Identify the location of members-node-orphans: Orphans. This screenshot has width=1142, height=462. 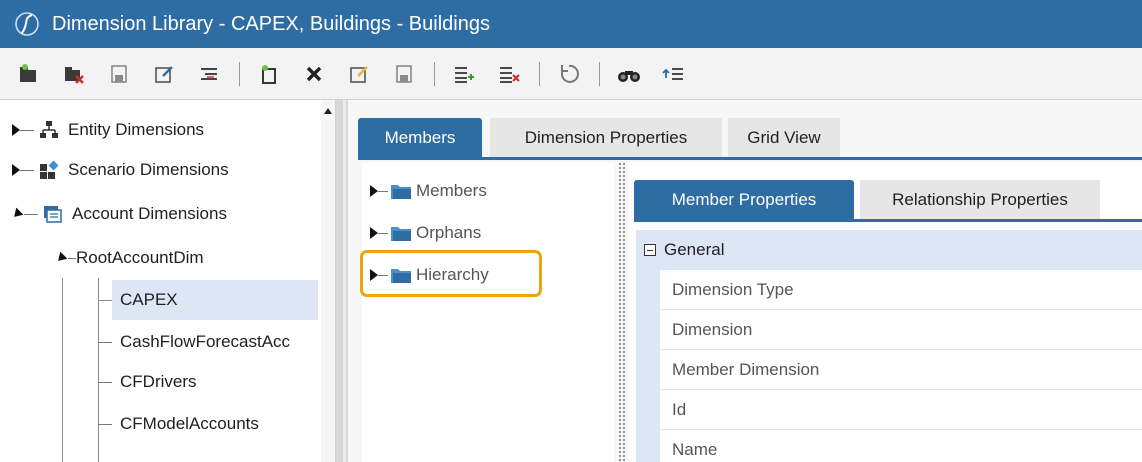
(425, 233).